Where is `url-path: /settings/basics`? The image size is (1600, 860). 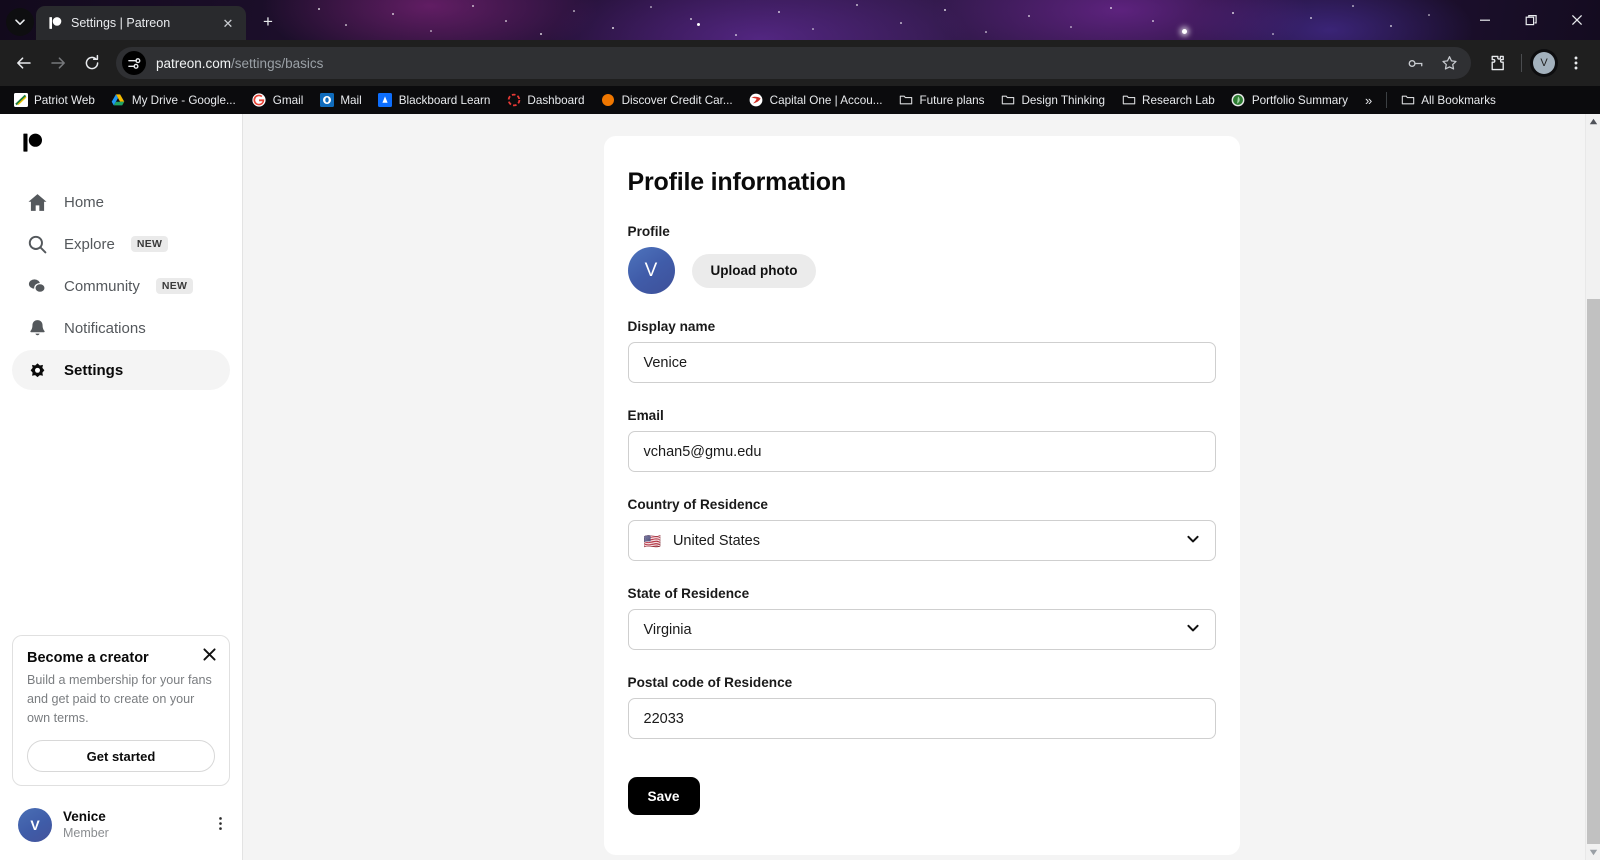
url-path: /settings/basics is located at coordinates (277, 63).